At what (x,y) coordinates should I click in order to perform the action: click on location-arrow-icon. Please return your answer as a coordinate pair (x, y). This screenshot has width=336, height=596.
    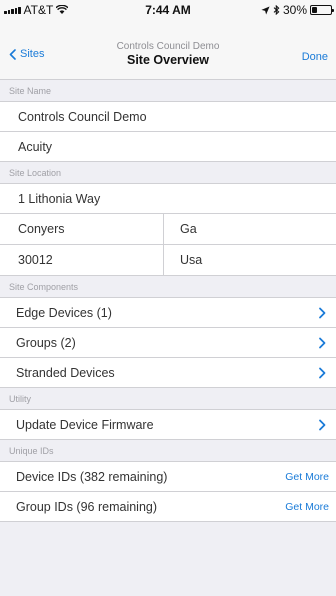
    Looking at the image, I should click on (265, 10).